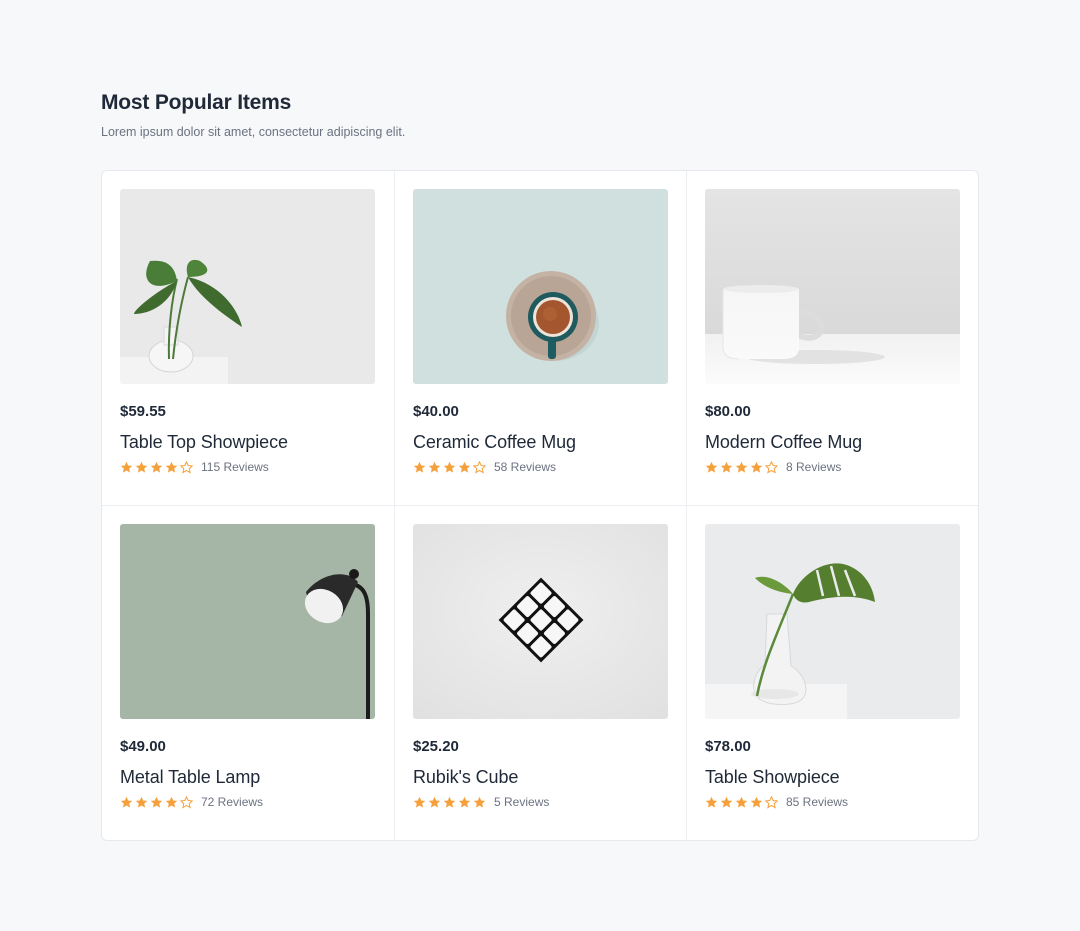 This screenshot has height=931, width=1080. What do you see at coordinates (521, 802) in the screenshot?
I see `review-count: 5 Reviews` at bounding box center [521, 802].